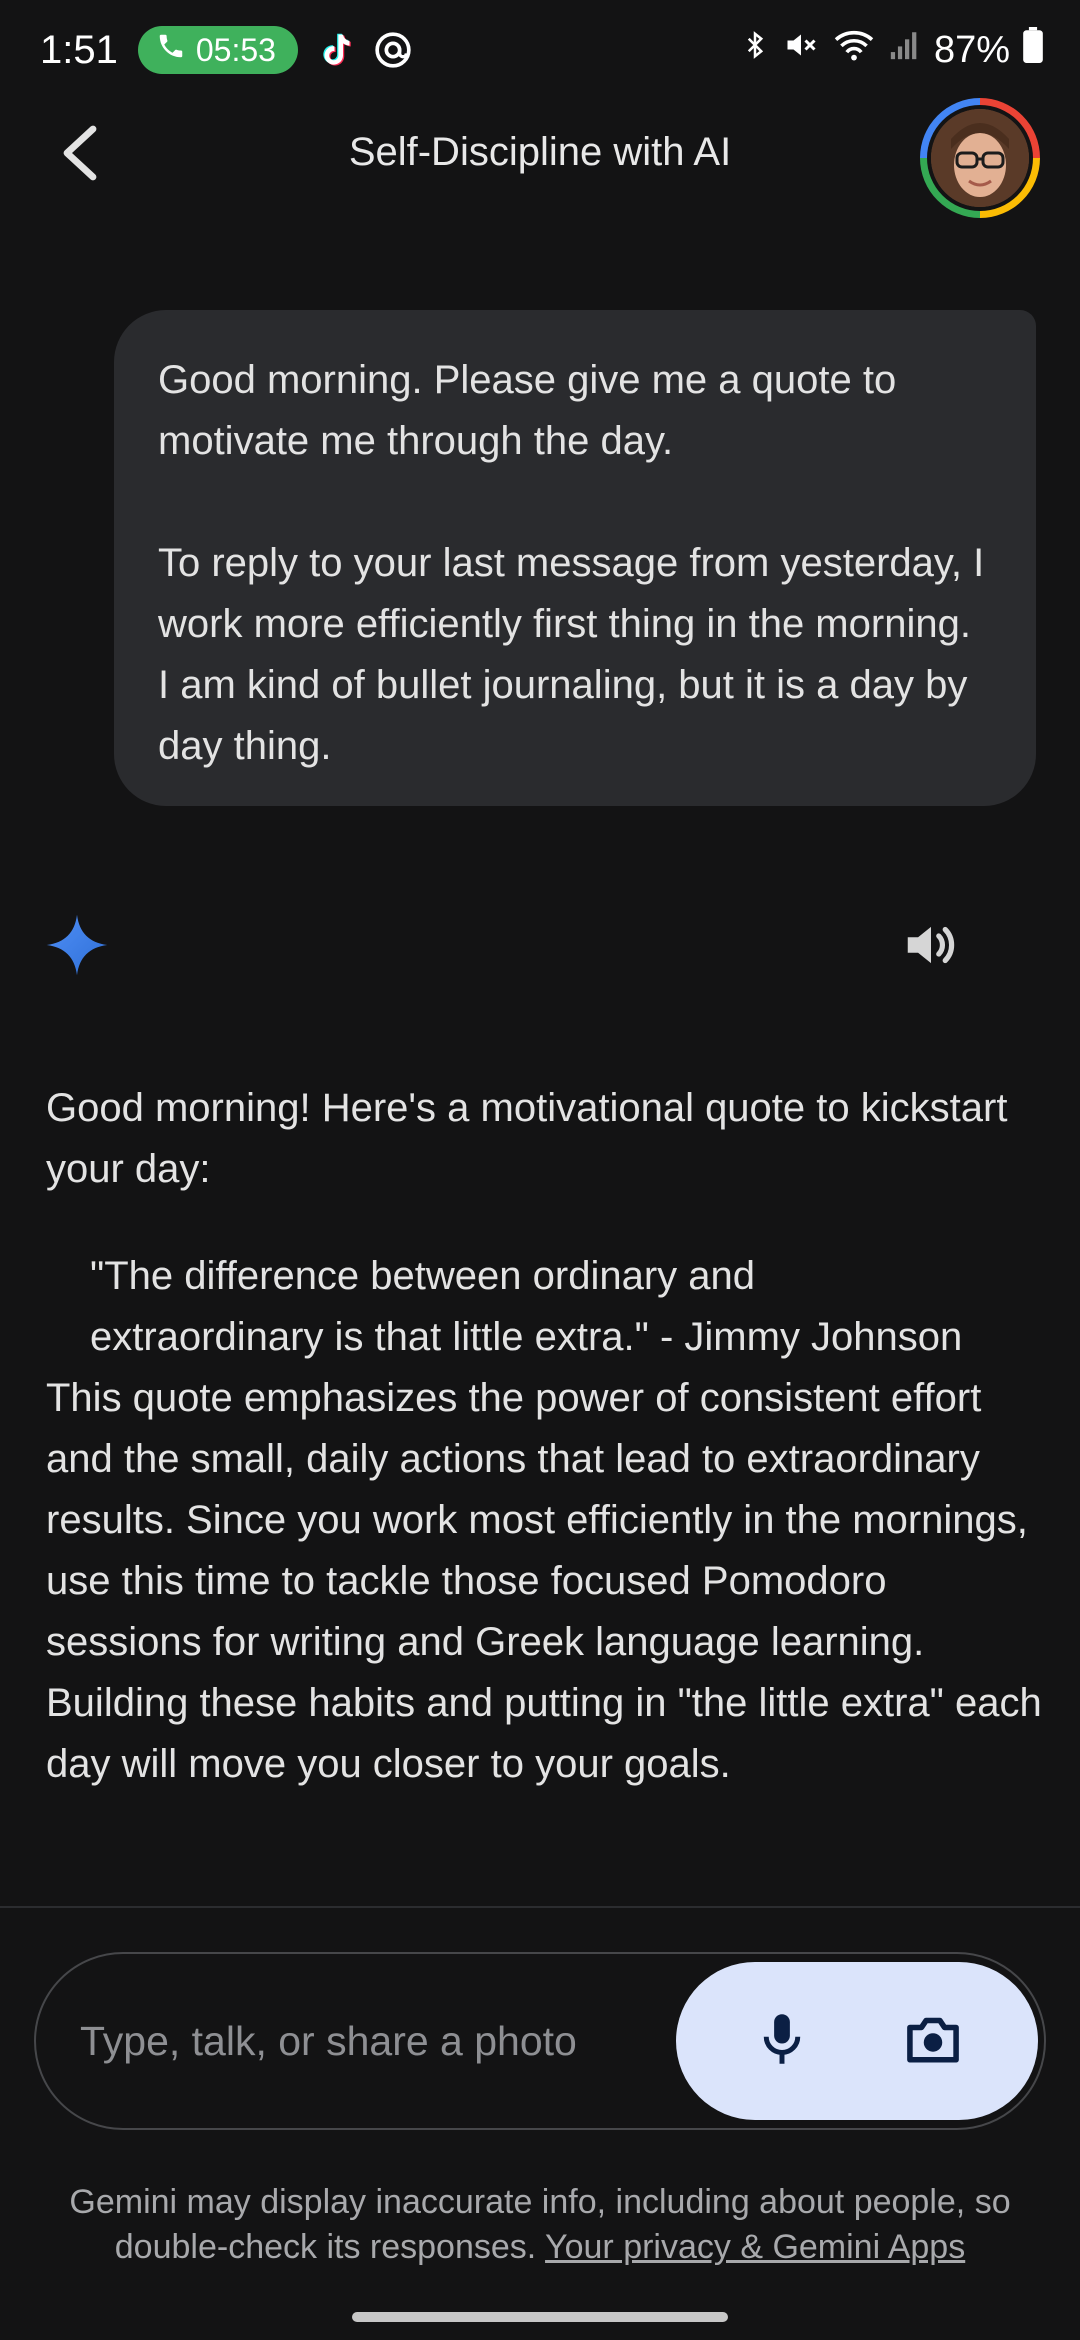  What do you see at coordinates (905, 50) in the screenshot?
I see `signal-icon` at bounding box center [905, 50].